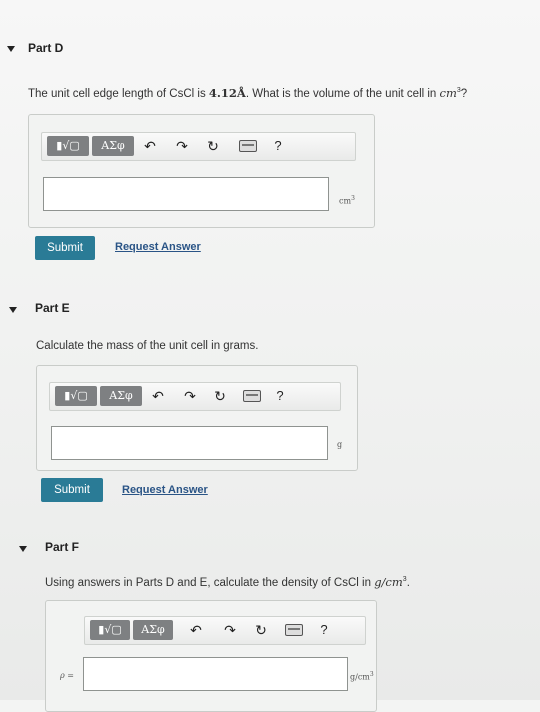  I want to click on part-d-title: Part D, so click(46, 48).